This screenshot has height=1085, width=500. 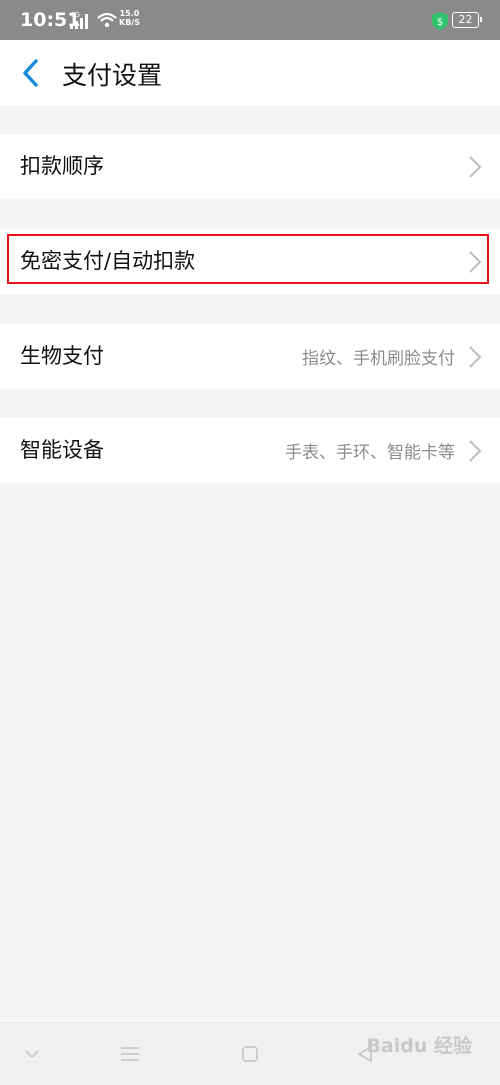 What do you see at coordinates (250, 356) in the screenshot?
I see `settings-item-biometric-payment: 生物支付 指纹、手机刷脸支付` at bounding box center [250, 356].